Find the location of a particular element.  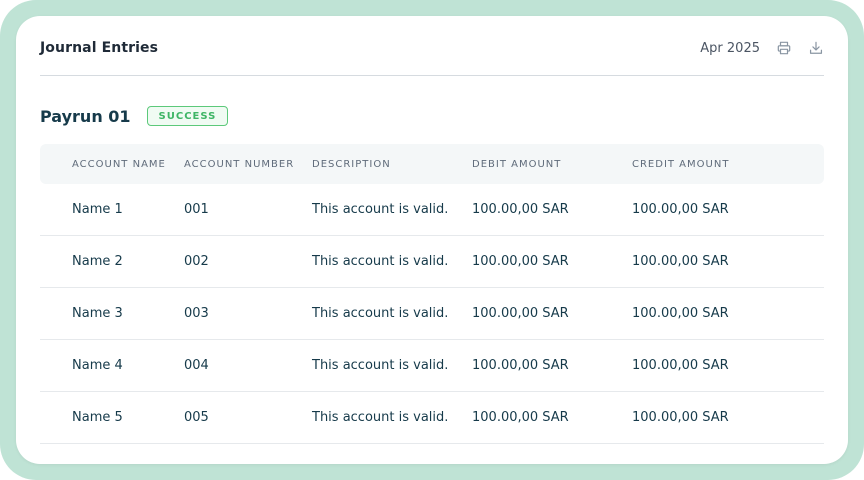

card-header: Journal Entries Apr 2025 is located at coordinates (432, 48).